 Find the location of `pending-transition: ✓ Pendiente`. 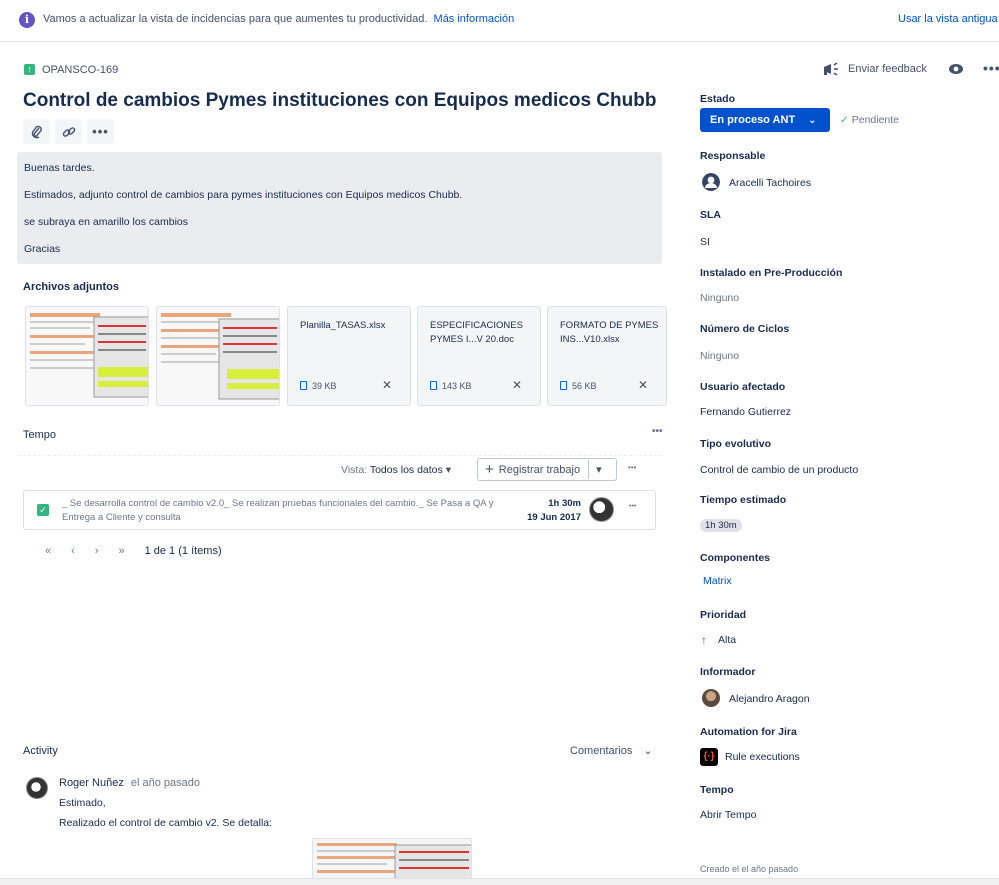

pending-transition: ✓ Pendiente is located at coordinates (869, 120).